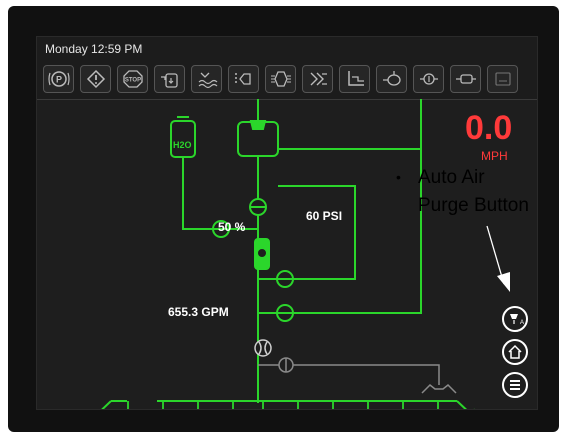 This screenshot has height=440, width=564. I want to click on callout-arrow, so click(498, 258).